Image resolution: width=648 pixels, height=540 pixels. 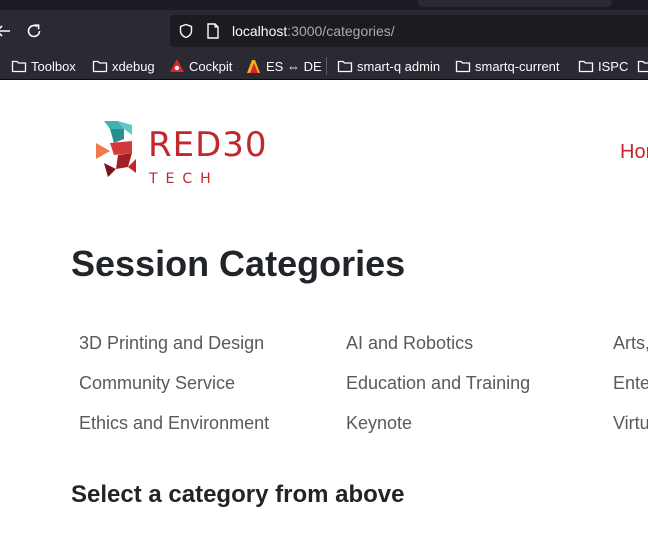 What do you see at coordinates (211, 66) in the screenshot?
I see `bookmark-label: Cockpit` at bounding box center [211, 66].